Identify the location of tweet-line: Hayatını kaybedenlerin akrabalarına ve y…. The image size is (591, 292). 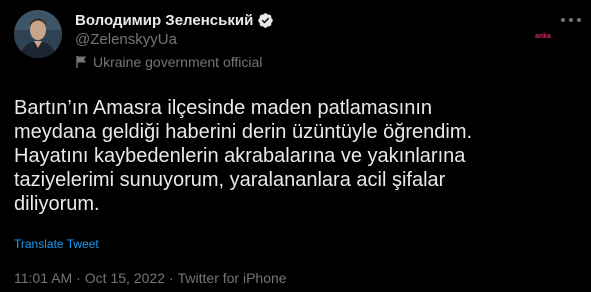
(240, 156).